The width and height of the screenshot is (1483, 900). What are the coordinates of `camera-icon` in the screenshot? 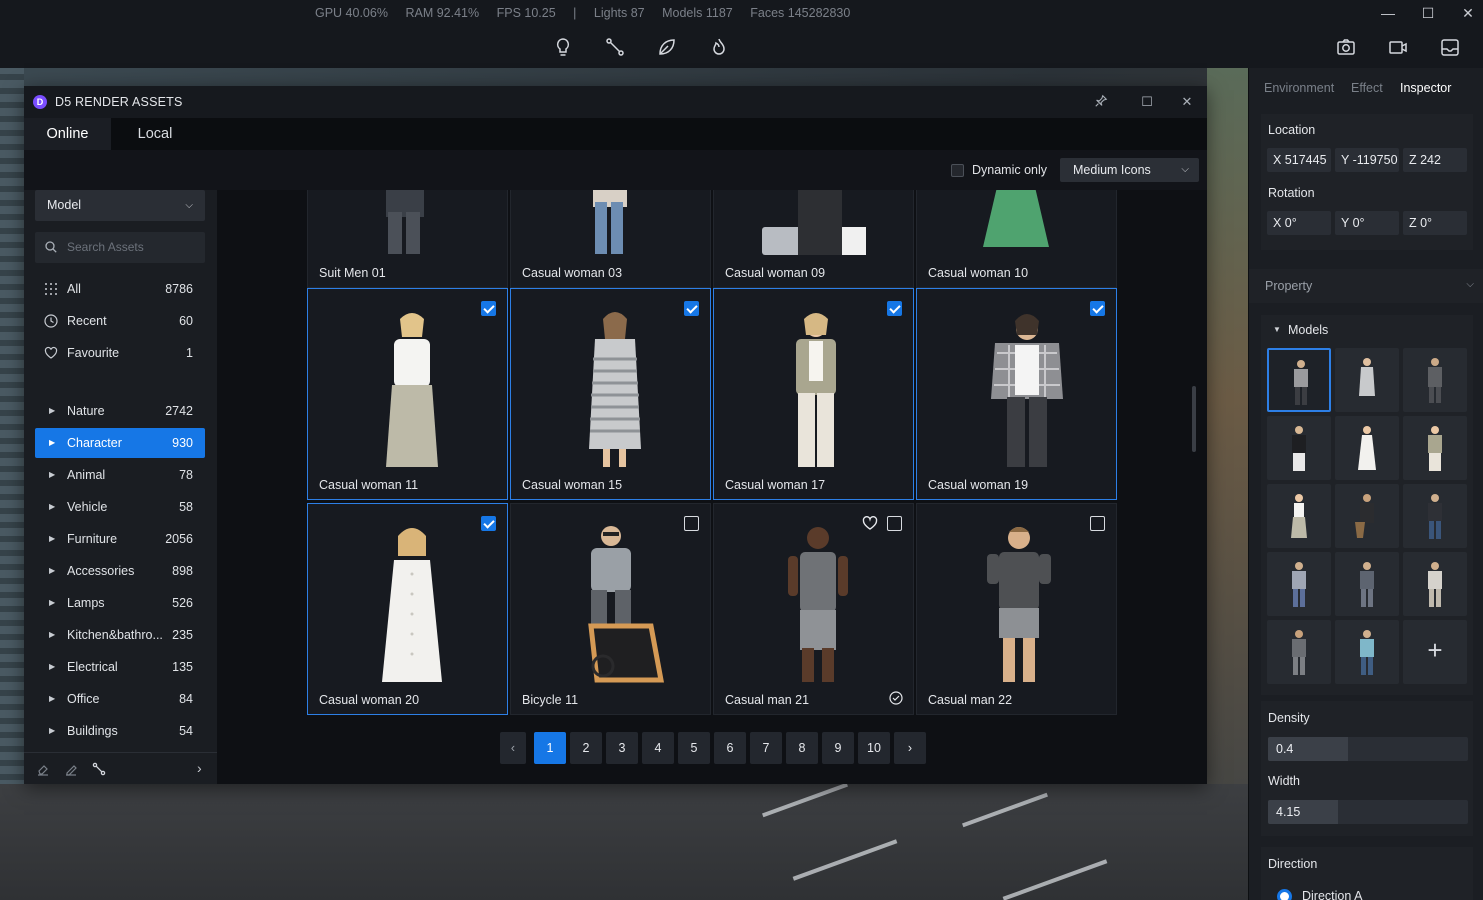 It's located at (1346, 47).